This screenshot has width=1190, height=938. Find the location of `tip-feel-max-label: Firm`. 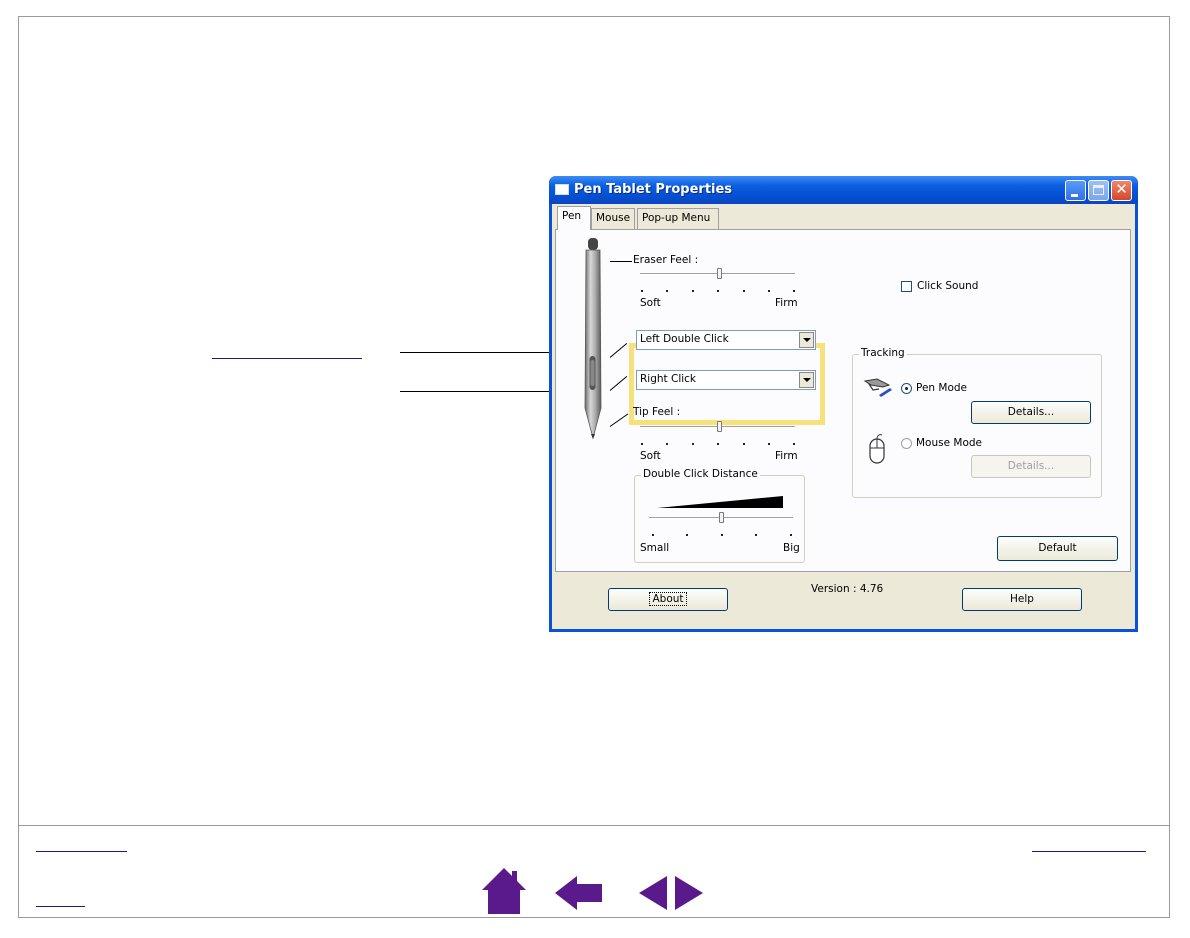

tip-feel-max-label: Firm is located at coordinates (786, 456).